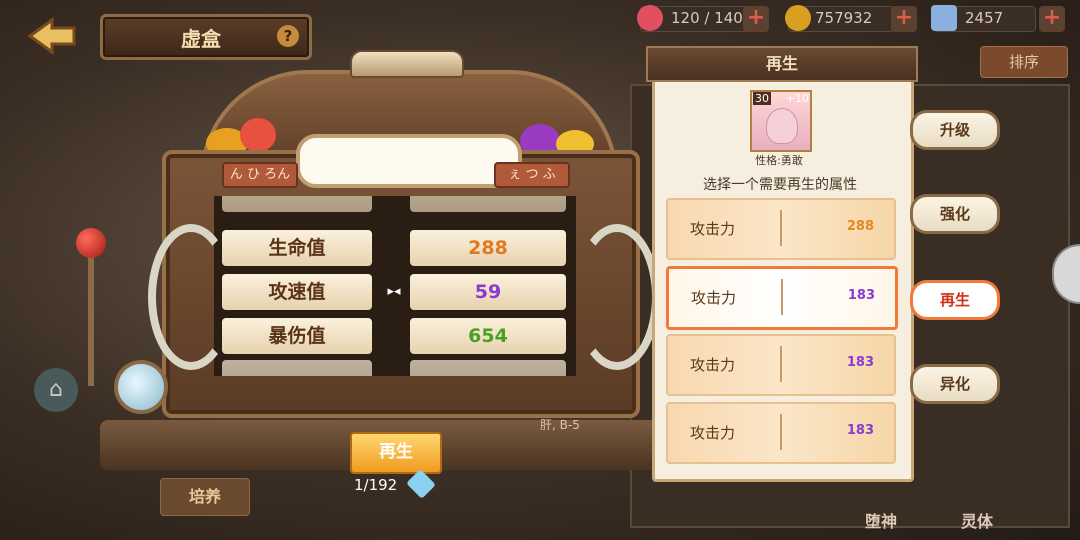 The width and height of the screenshot is (1080, 540). I want to click on stat-name: 攻速值, so click(297, 292).